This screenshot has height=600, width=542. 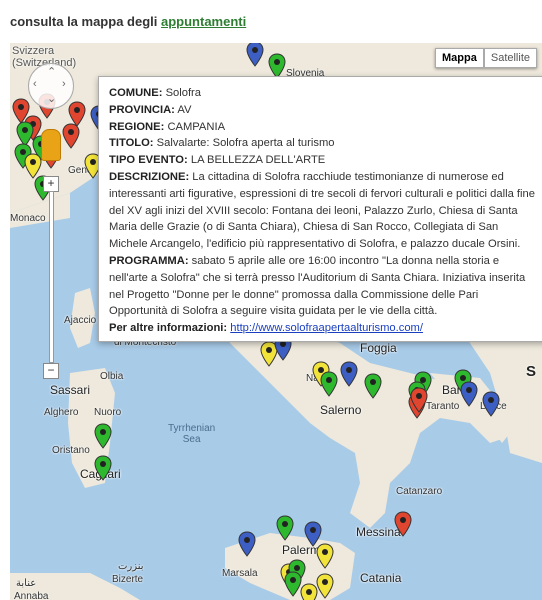 I want to click on label-monaco: Monaco, so click(x=28, y=218).